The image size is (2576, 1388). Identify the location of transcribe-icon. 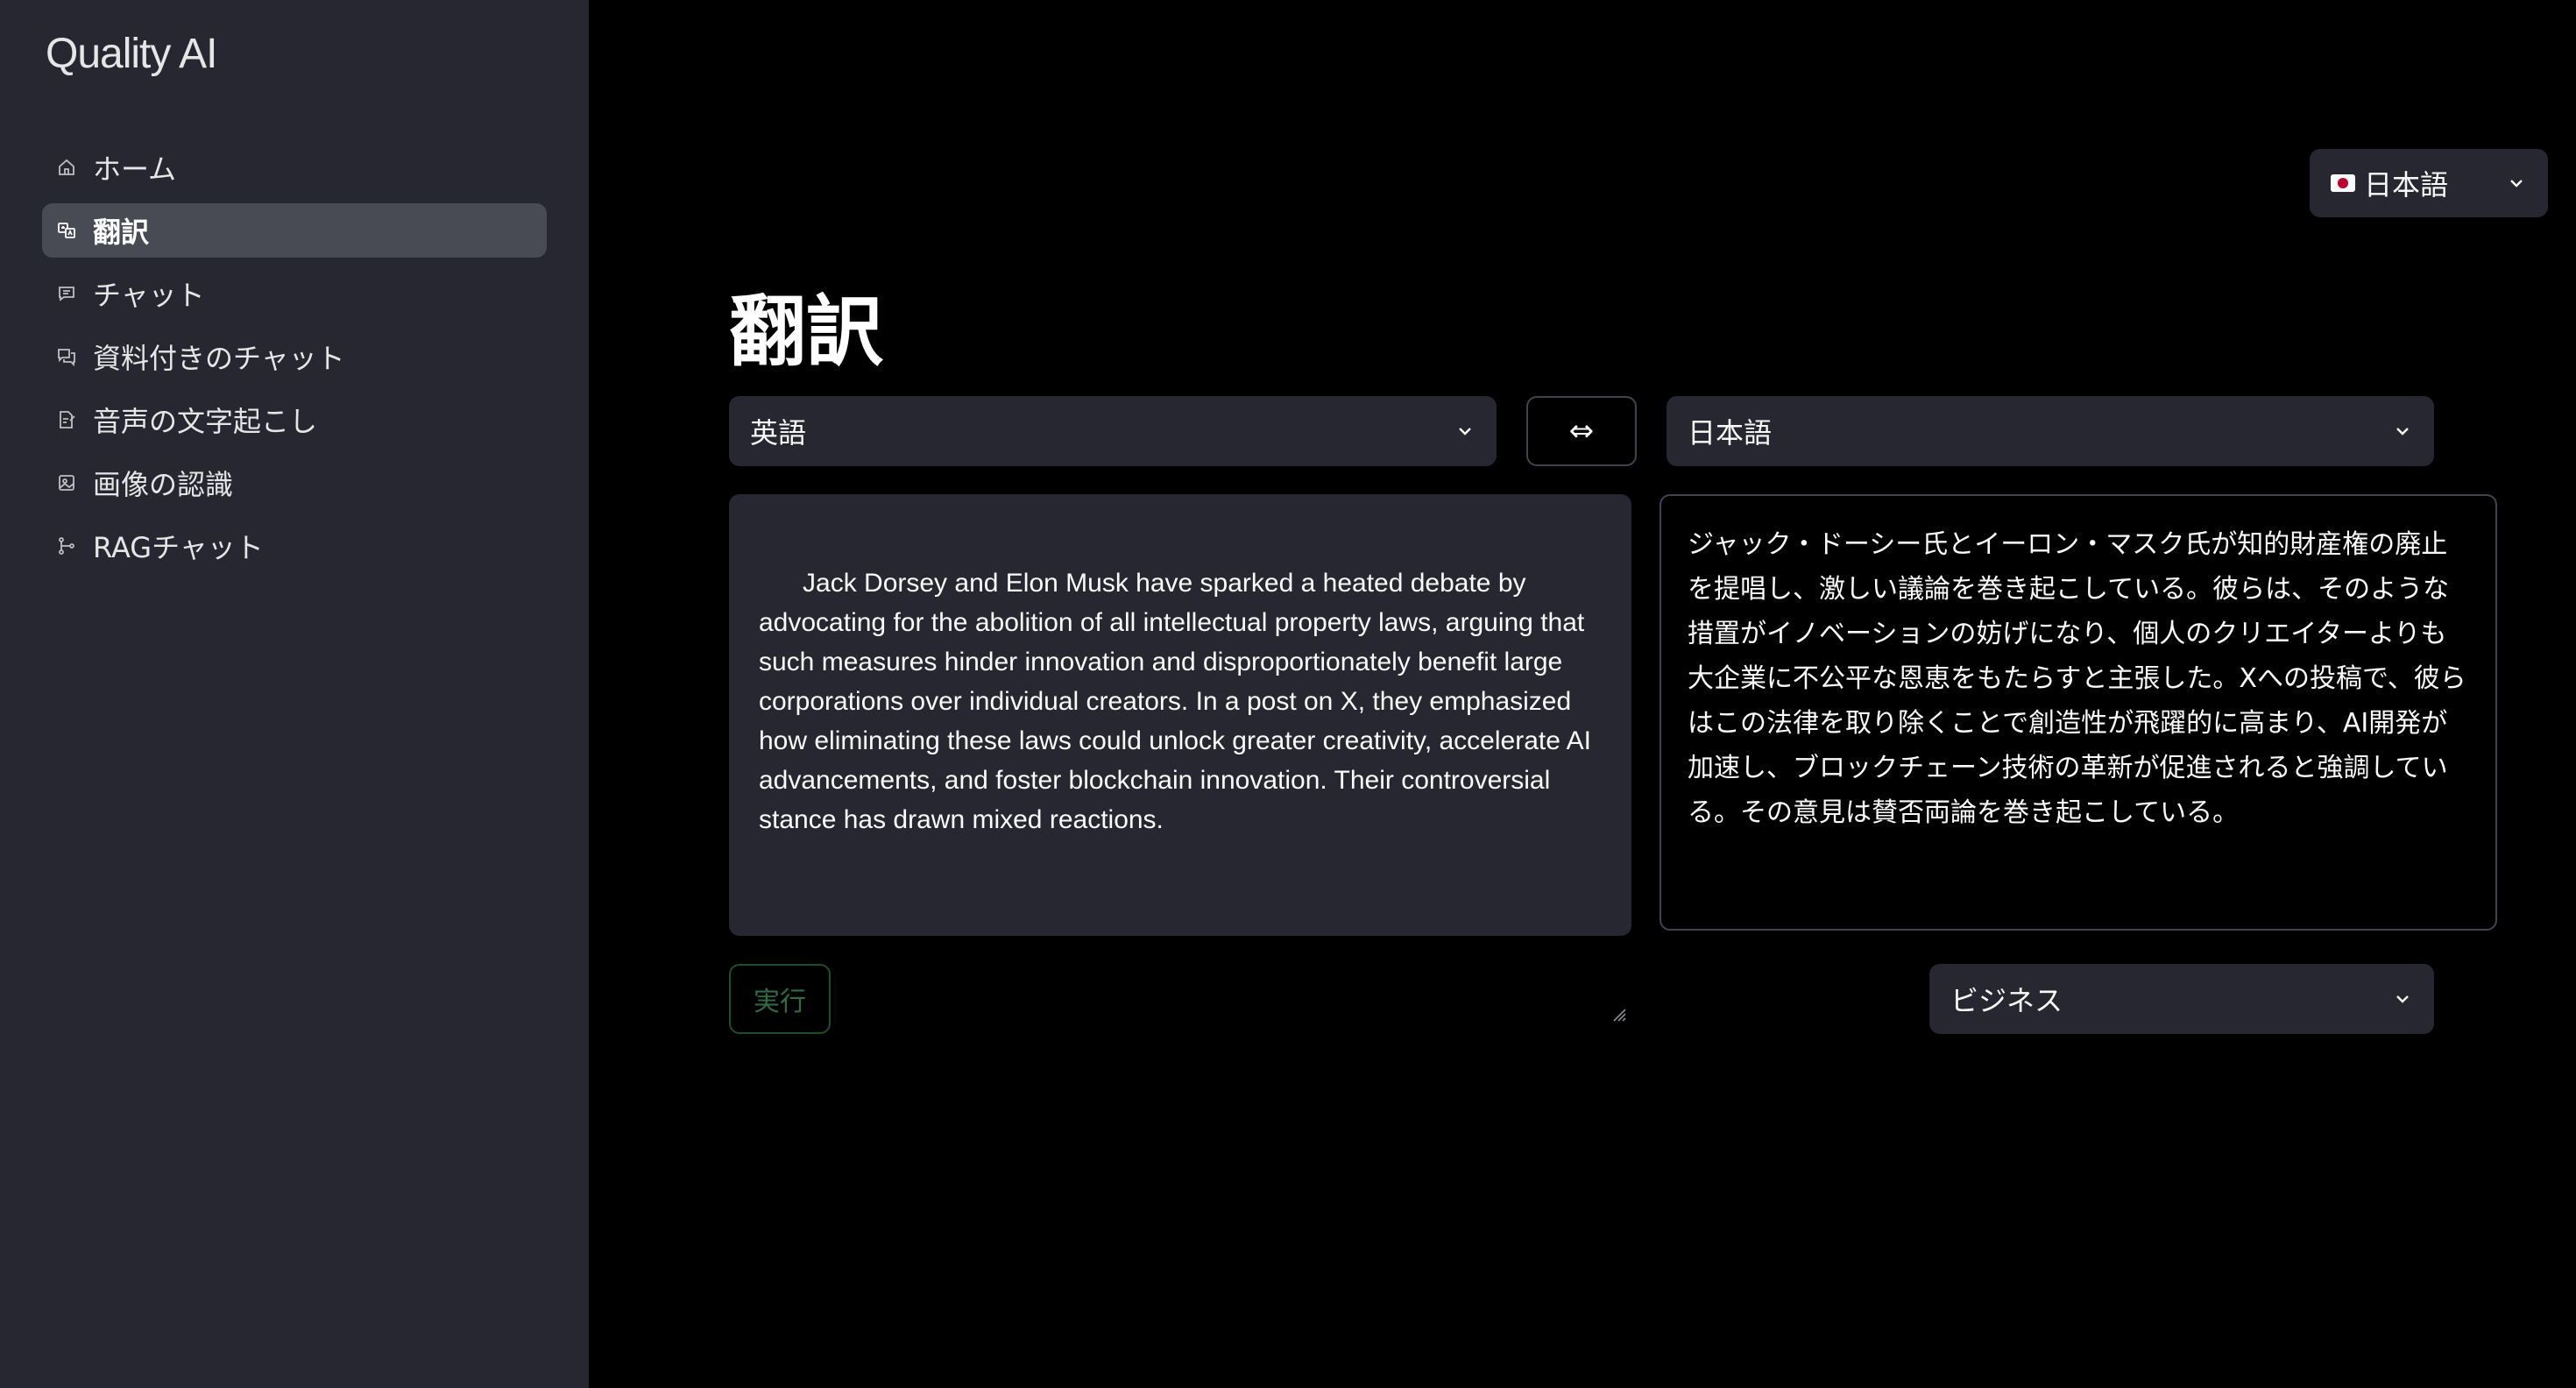
(66, 420).